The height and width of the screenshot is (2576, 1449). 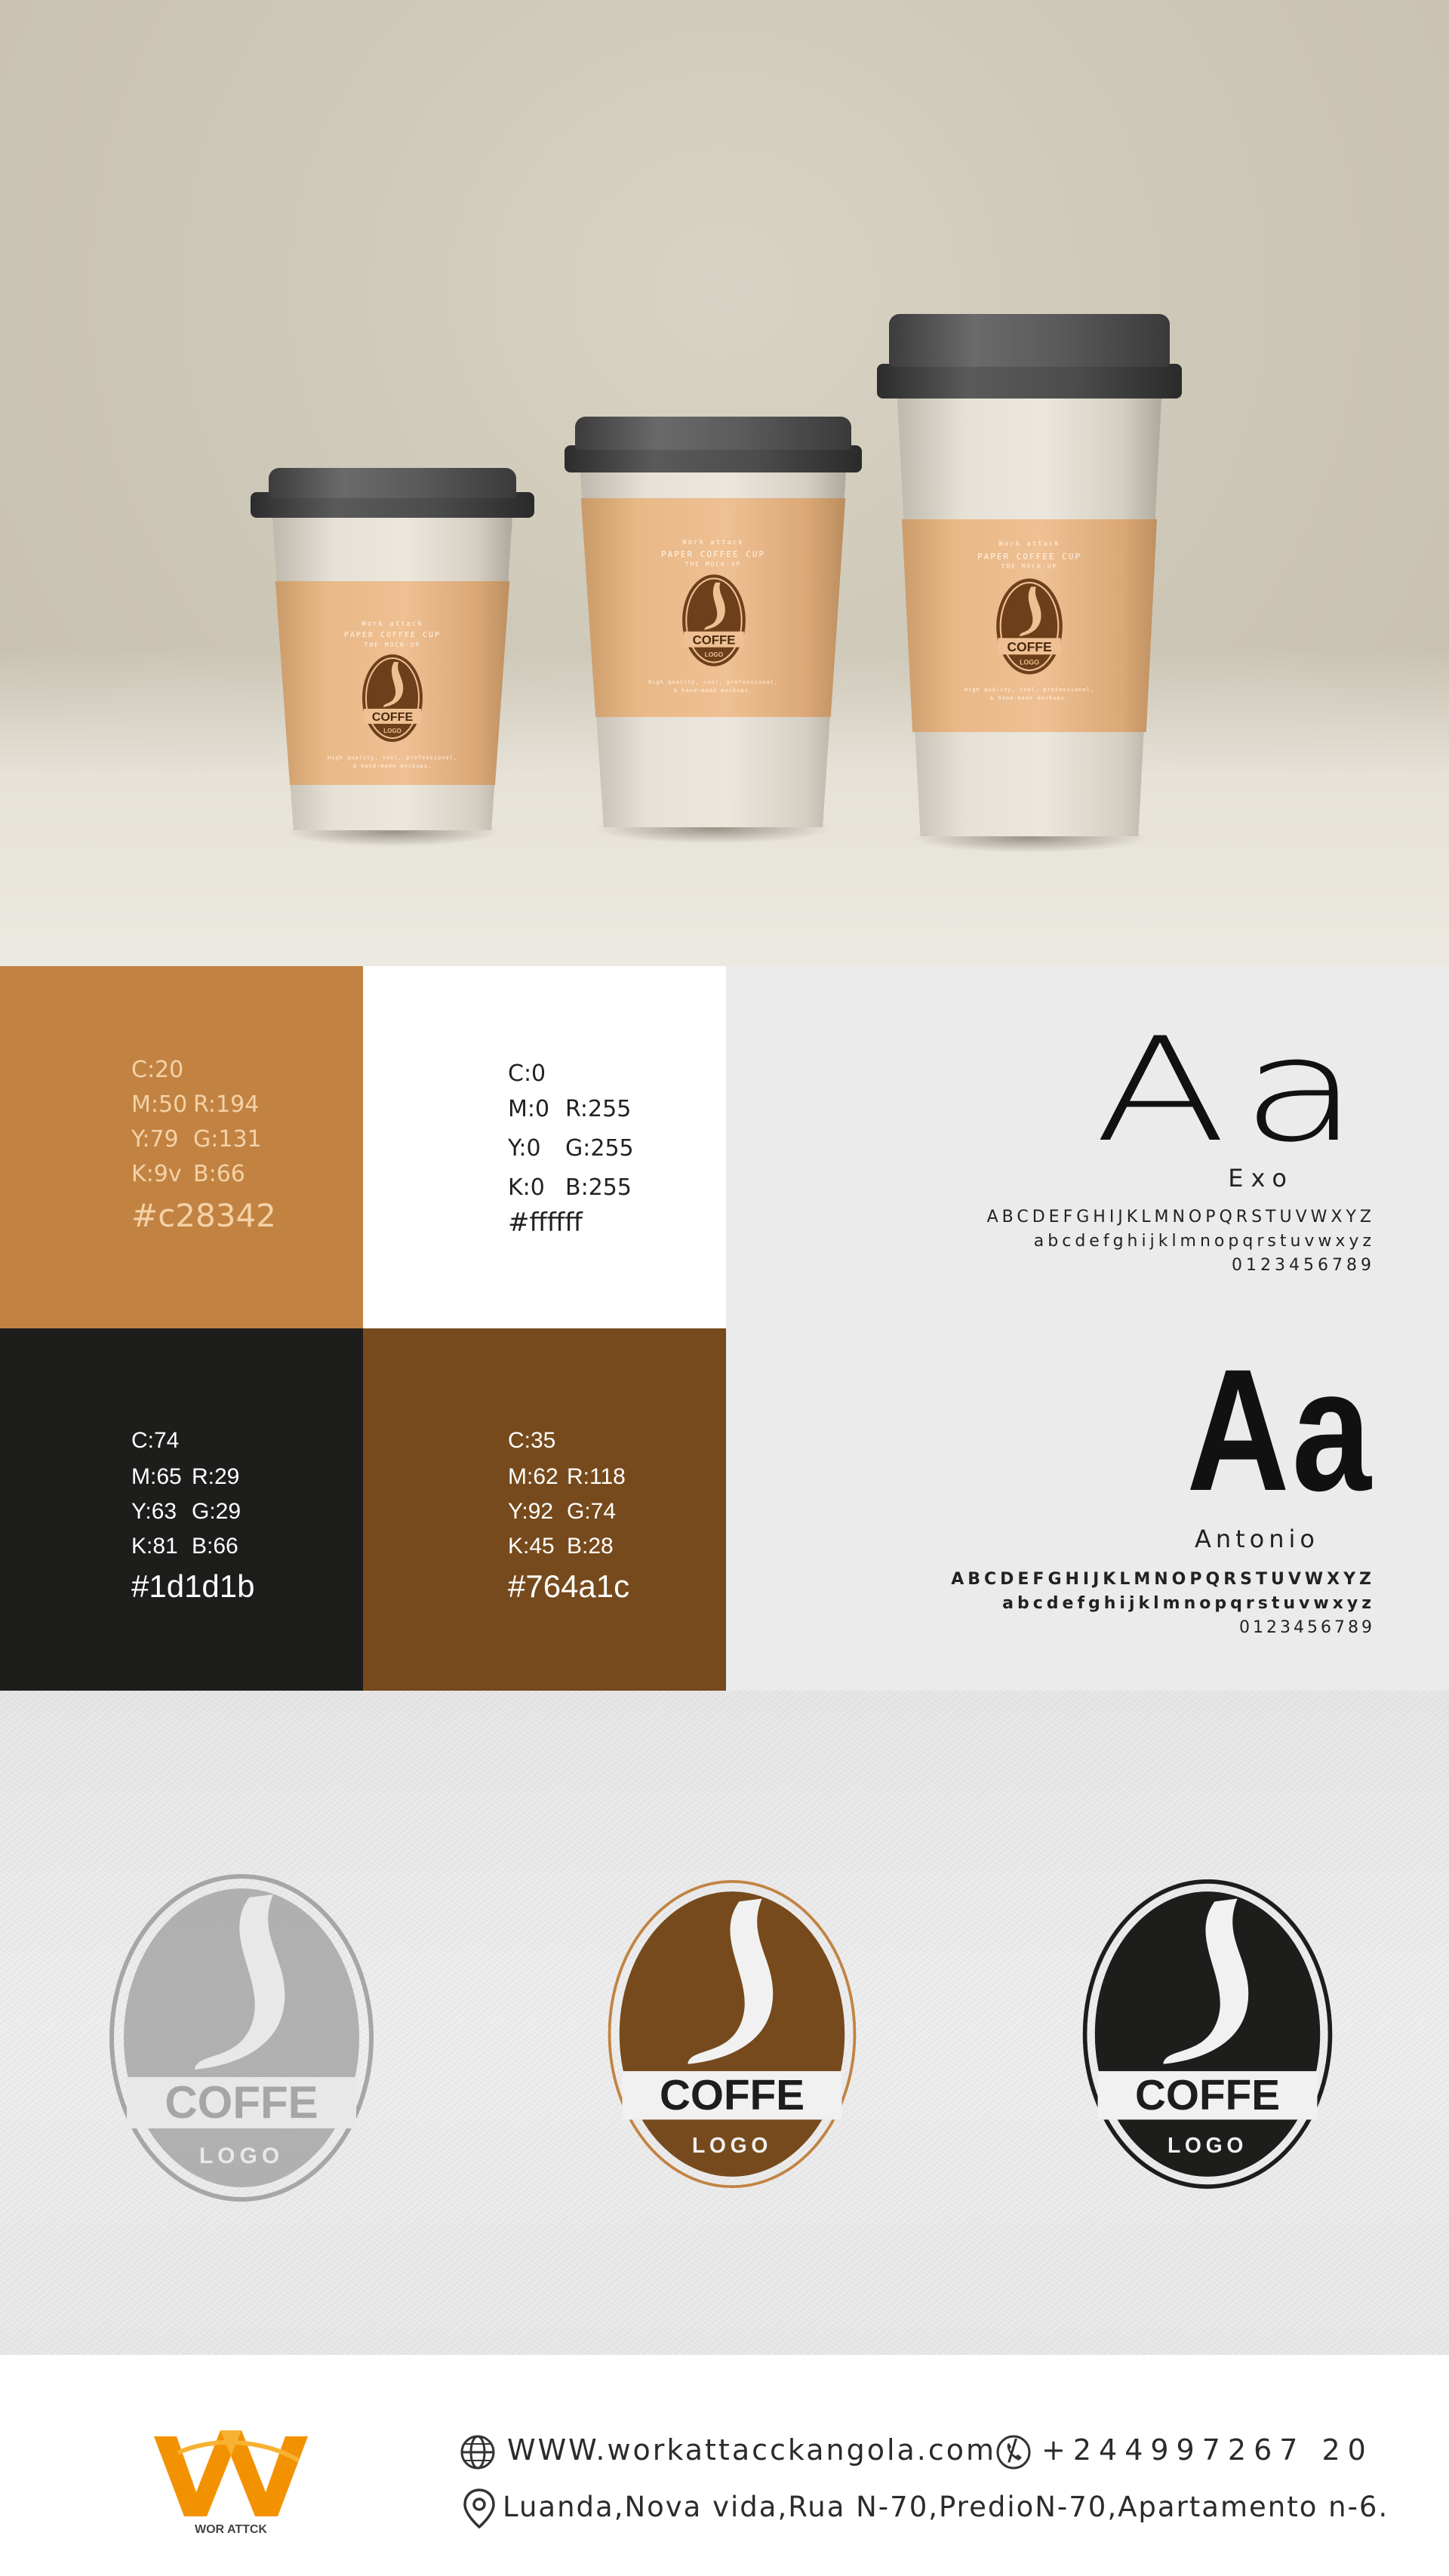 I want to click on font-sample-exo: Aa, so click(x=1234, y=1090).